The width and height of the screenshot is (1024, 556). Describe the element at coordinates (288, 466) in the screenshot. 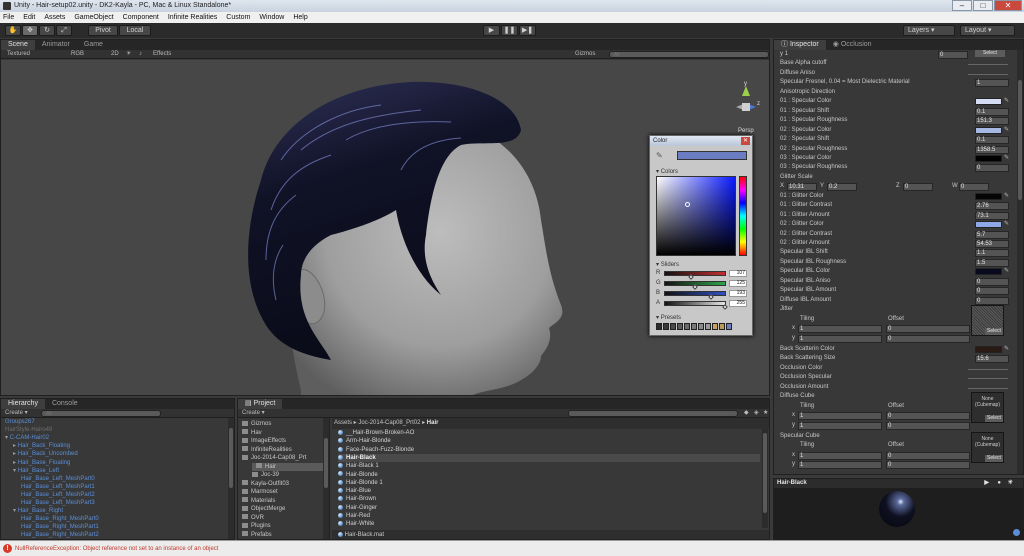

I see `folder-item: Hair` at that location.